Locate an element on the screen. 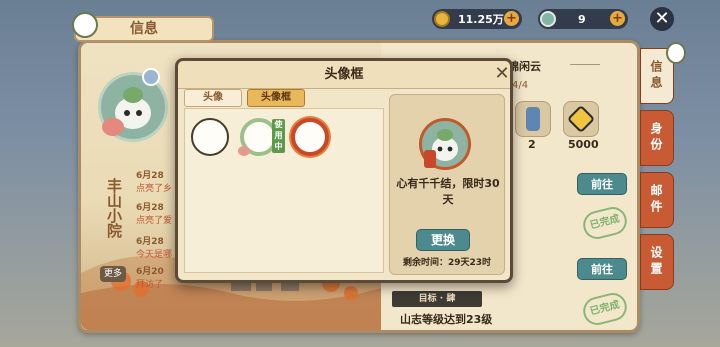 Image resolution: width=720 pixels, height=347 pixels. remaining-time: 剩余时间：29天23时 is located at coordinates (447, 263).